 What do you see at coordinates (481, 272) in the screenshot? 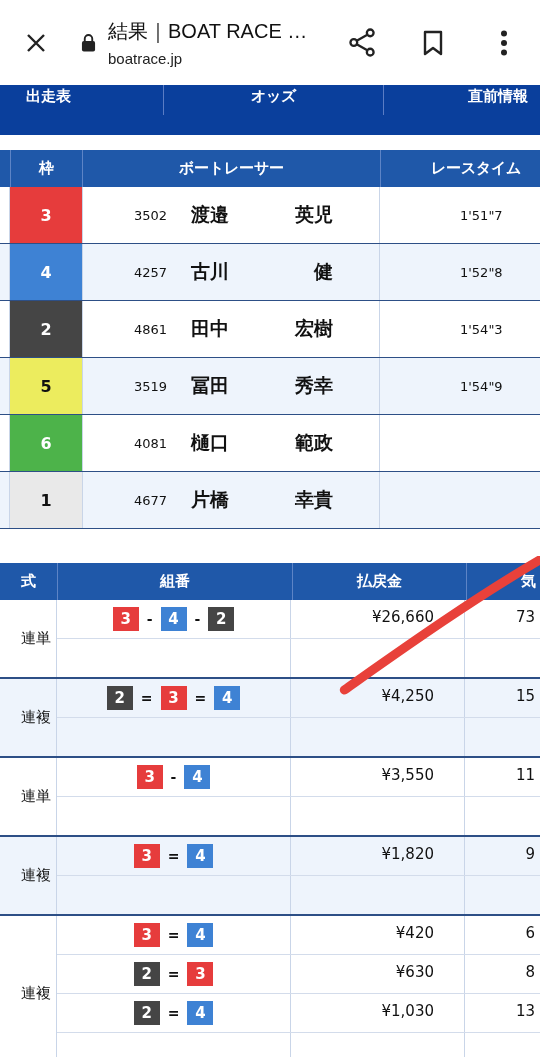
I see `race-time: 1'52"8` at bounding box center [481, 272].